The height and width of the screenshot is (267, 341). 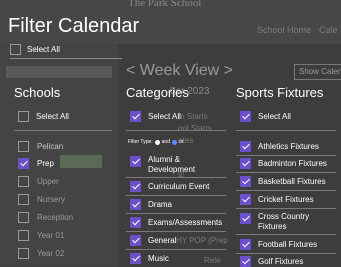 What do you see at coordinates (135, 116) in the screenshot?
I see `categories-select-all-checkbox` at bounding box center [135, 116].